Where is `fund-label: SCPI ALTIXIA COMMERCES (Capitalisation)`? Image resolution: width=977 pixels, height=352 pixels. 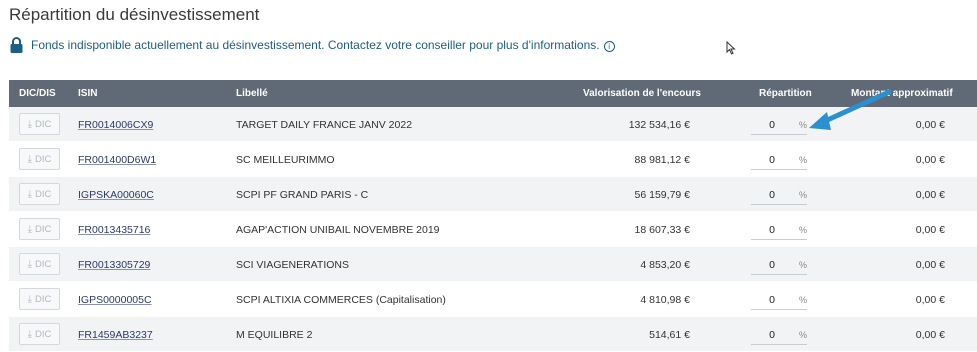
fund-label: SCPI ALTIXIA COMMERCES (Capitalisation) is located at coordinates (341, 300).